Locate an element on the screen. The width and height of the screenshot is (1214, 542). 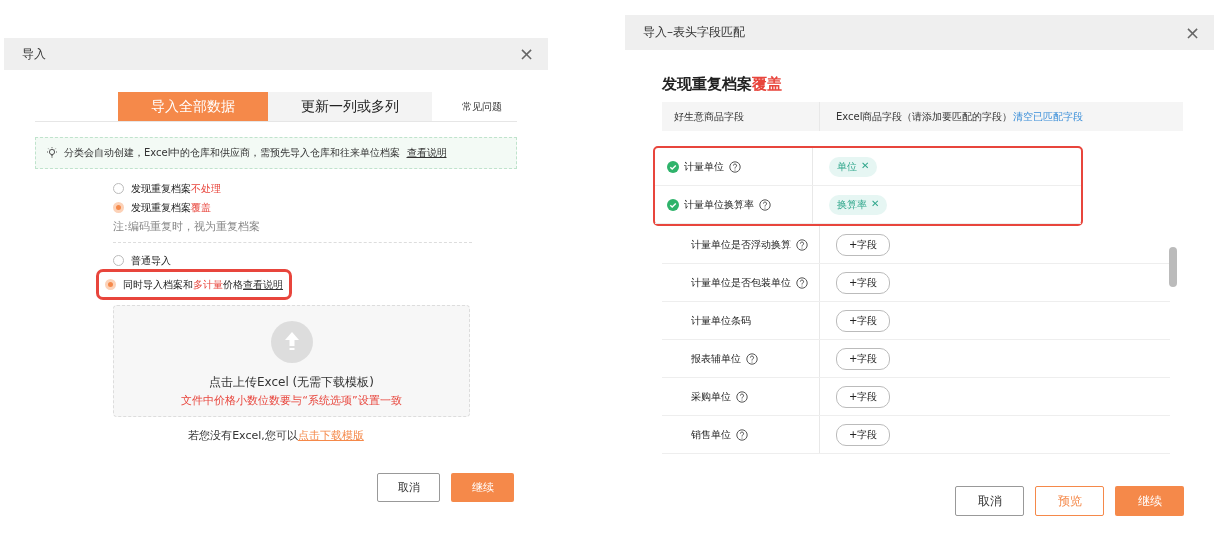
tab: 更新一列或多列 is located at coordinates (350, 106).